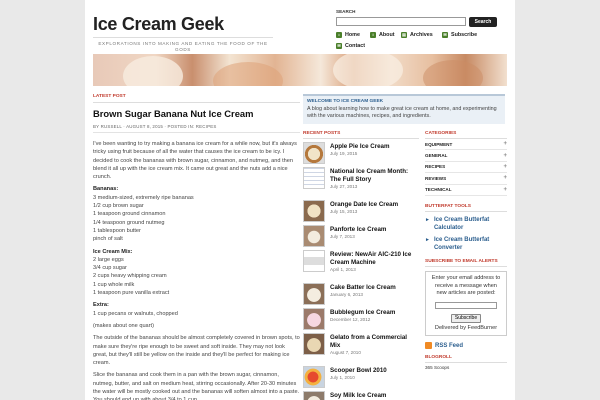 The image size is (600, 400). Describe the element at coordinates (466, 156) in the screenshot. I see `category-general: GENERAL +` at that location.